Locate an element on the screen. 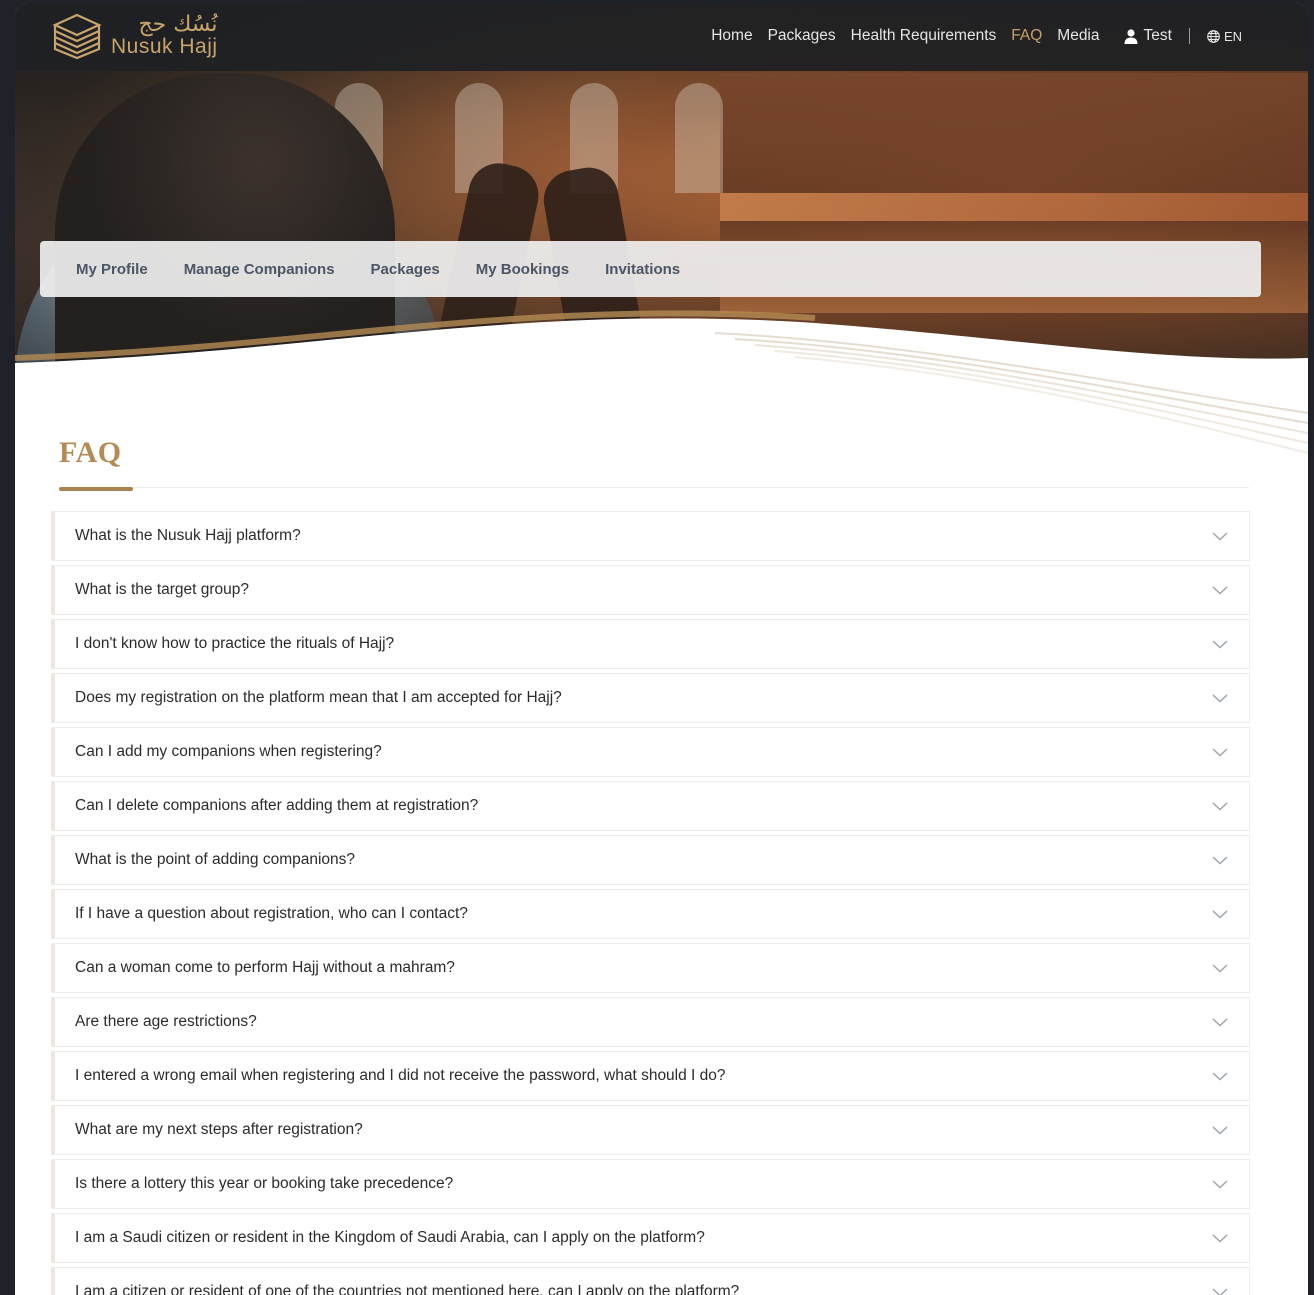  title-divider is located at coordinates (654, 487).